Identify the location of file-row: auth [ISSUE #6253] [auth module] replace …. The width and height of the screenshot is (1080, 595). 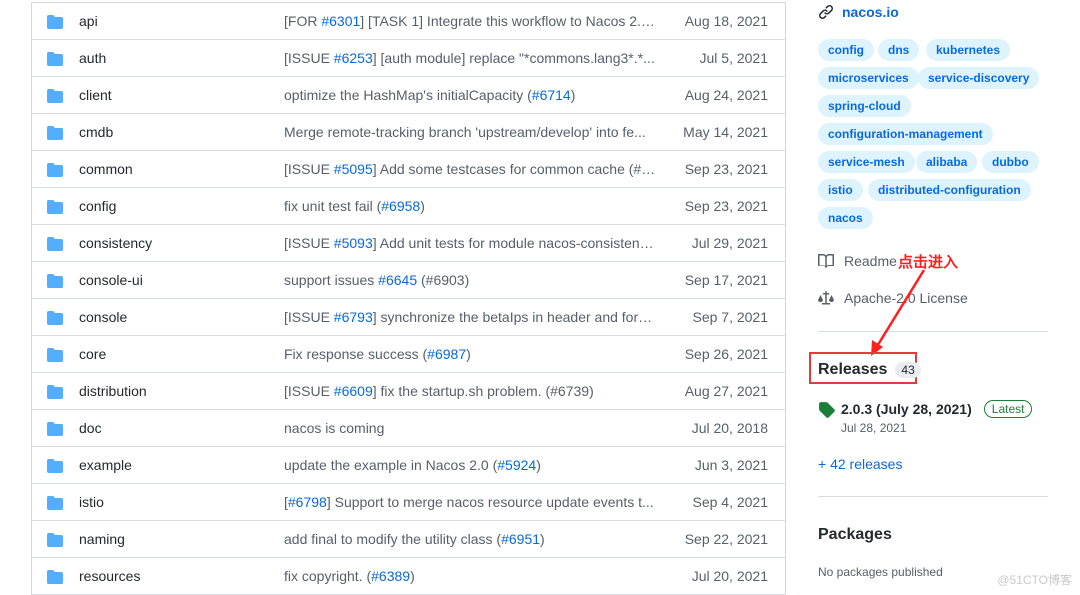
(408, 58).